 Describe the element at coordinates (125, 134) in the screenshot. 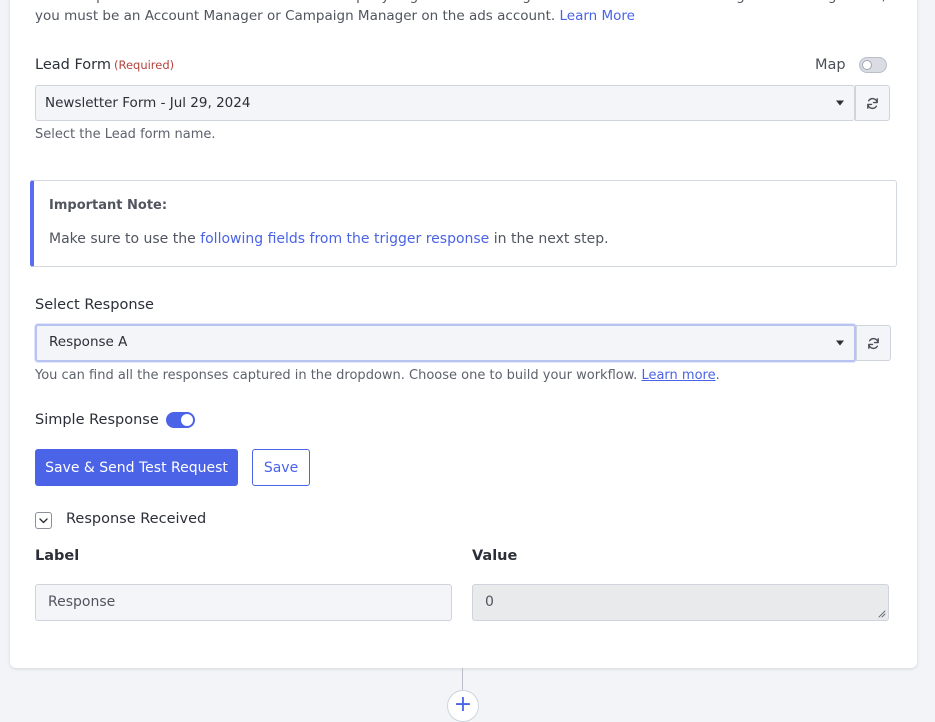

I see `lead-form-help: Select the Lead form name.` at that location.